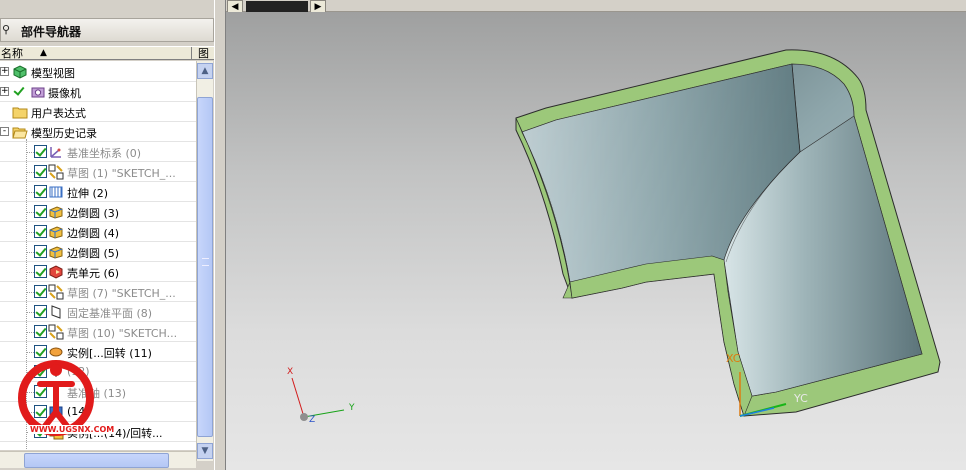 This screenshot has width=966, height=470. Describe the element at coordinates (98, 72) in the screenshot. I see `tree-row: + 模型视图` at that location.